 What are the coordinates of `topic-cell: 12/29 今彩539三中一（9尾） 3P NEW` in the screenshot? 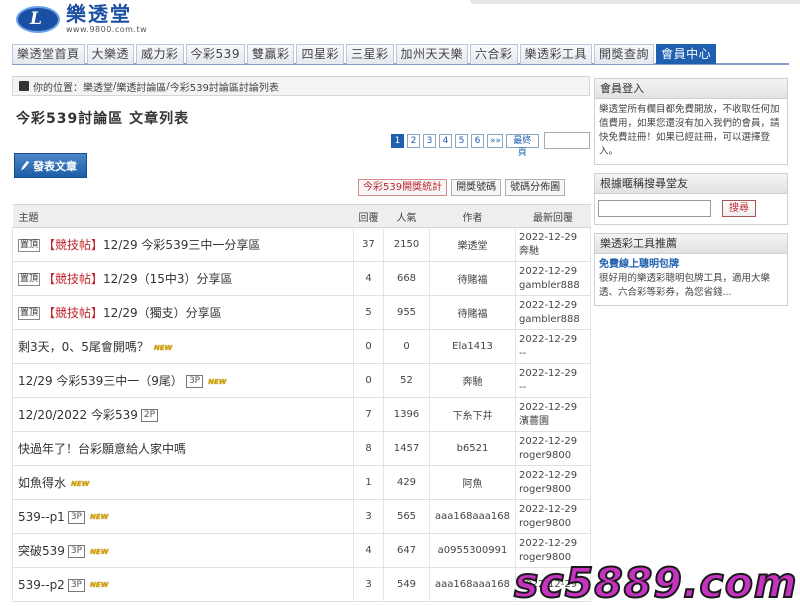 It's located at (183, 380).